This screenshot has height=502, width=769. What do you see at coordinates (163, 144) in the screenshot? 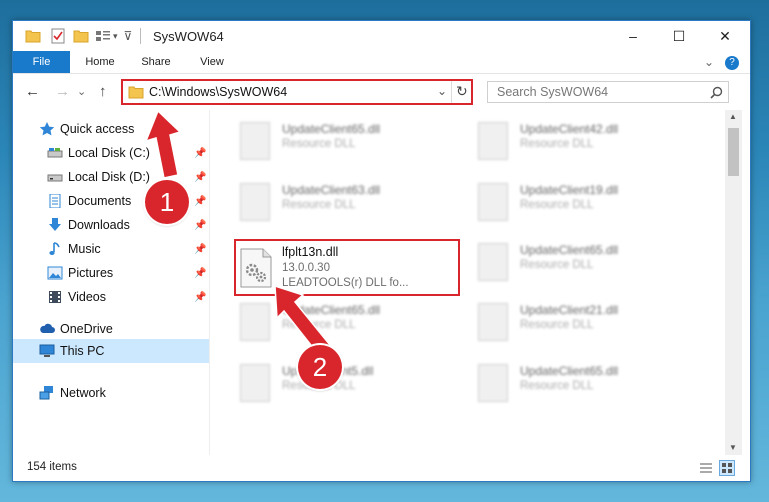
I see `arrow-1-icon` at bounding box center [163, 144].